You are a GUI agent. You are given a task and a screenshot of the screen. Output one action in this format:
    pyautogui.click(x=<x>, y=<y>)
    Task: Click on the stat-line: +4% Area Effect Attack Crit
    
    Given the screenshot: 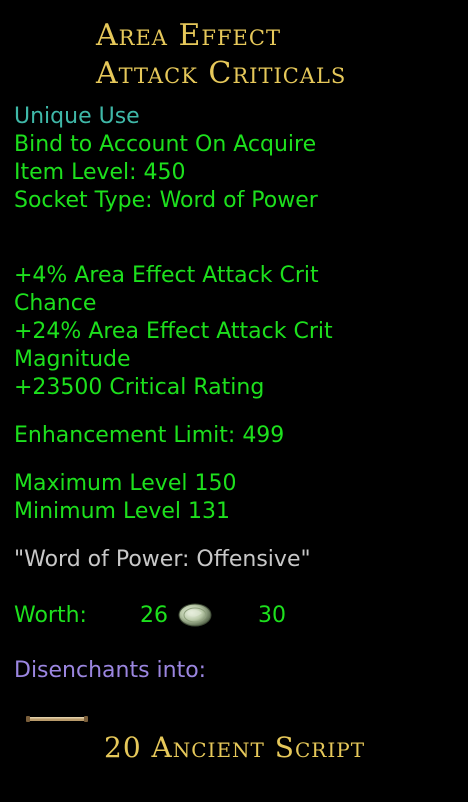 What is the action you would take?
    pyautogui.click(x=166, y=275)
    